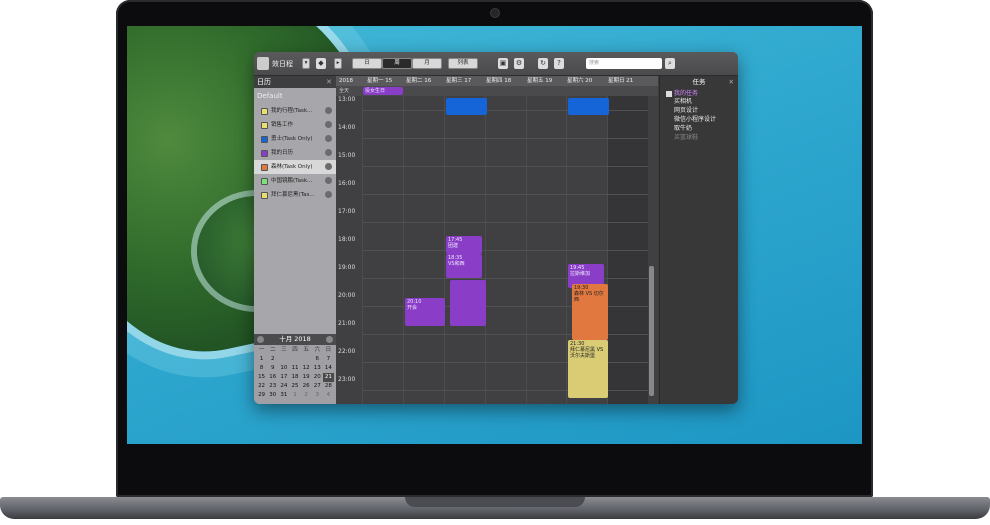 This screenshot has width=990, height=525. Describe the element at coordinates (317, 386) in the screenshot. I see `mini-calendar-day: 27` at that location.